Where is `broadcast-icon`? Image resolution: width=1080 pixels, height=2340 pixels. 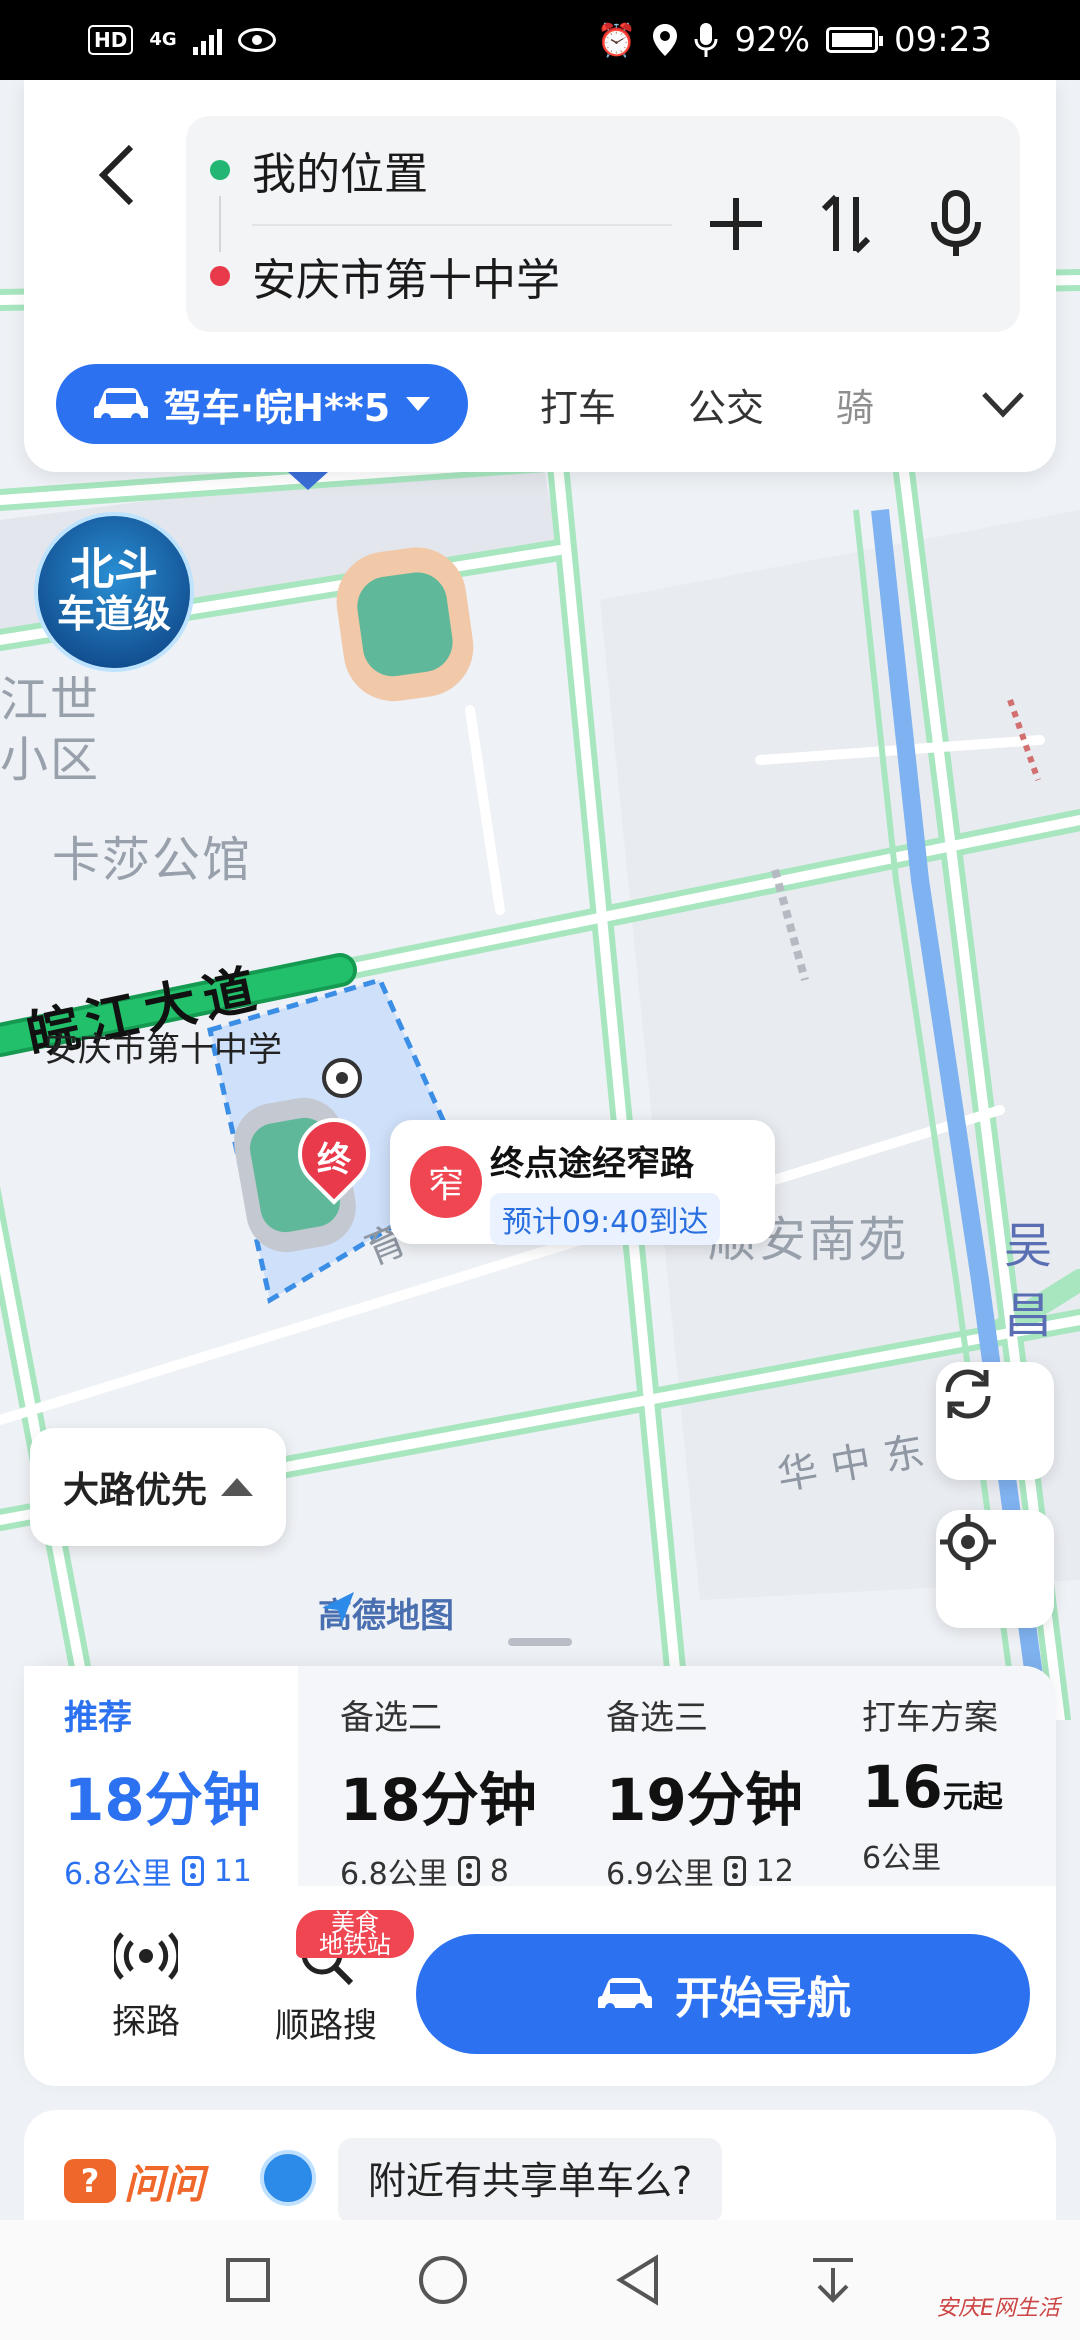 broadcast-icon is located at coordinates (146, 1956).